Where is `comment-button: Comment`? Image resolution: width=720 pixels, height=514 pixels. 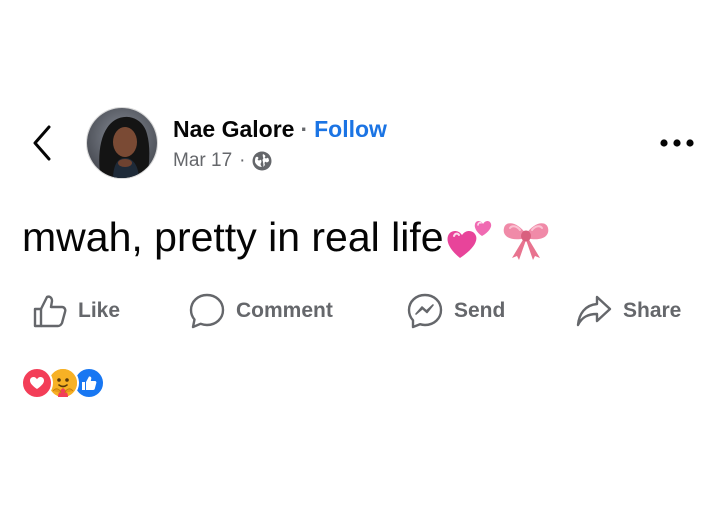 comment-button: Comment is located at coordinates (260, 311).